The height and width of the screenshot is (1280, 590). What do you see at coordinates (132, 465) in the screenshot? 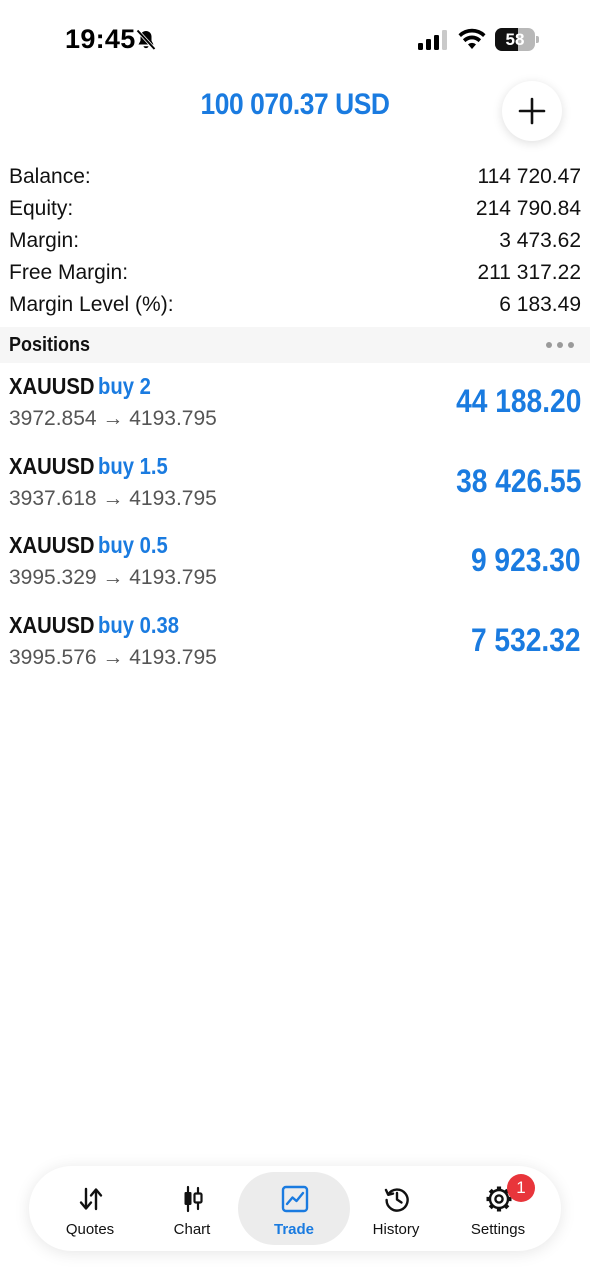
I see `position-direction: buy 1.5` at bounding box center [132, 465].